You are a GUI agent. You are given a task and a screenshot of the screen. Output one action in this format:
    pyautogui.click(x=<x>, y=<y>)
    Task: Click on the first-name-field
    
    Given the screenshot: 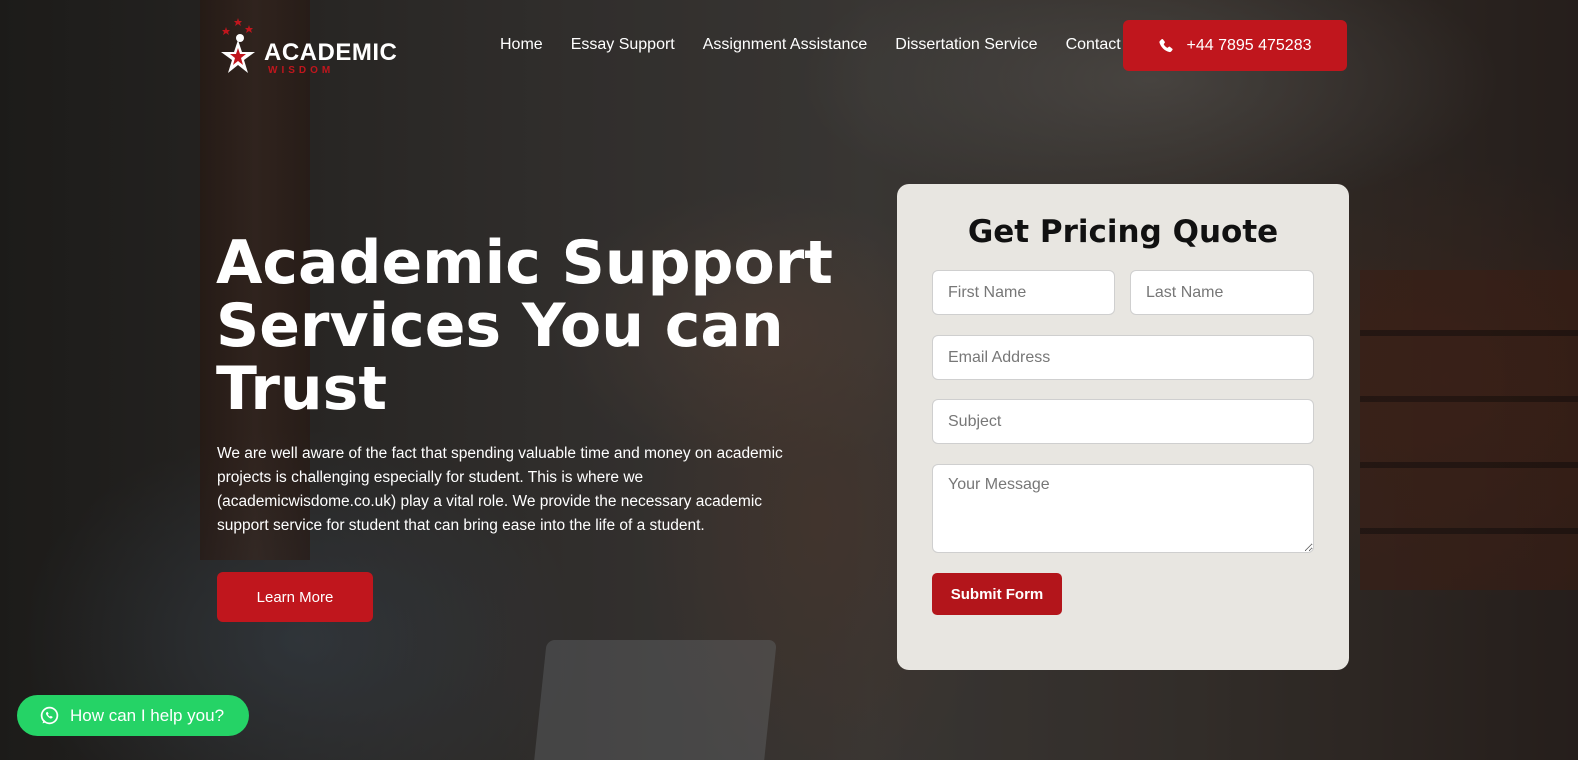 What is the action you would take?
    pyautogui.click(x=1023, y=292)
    